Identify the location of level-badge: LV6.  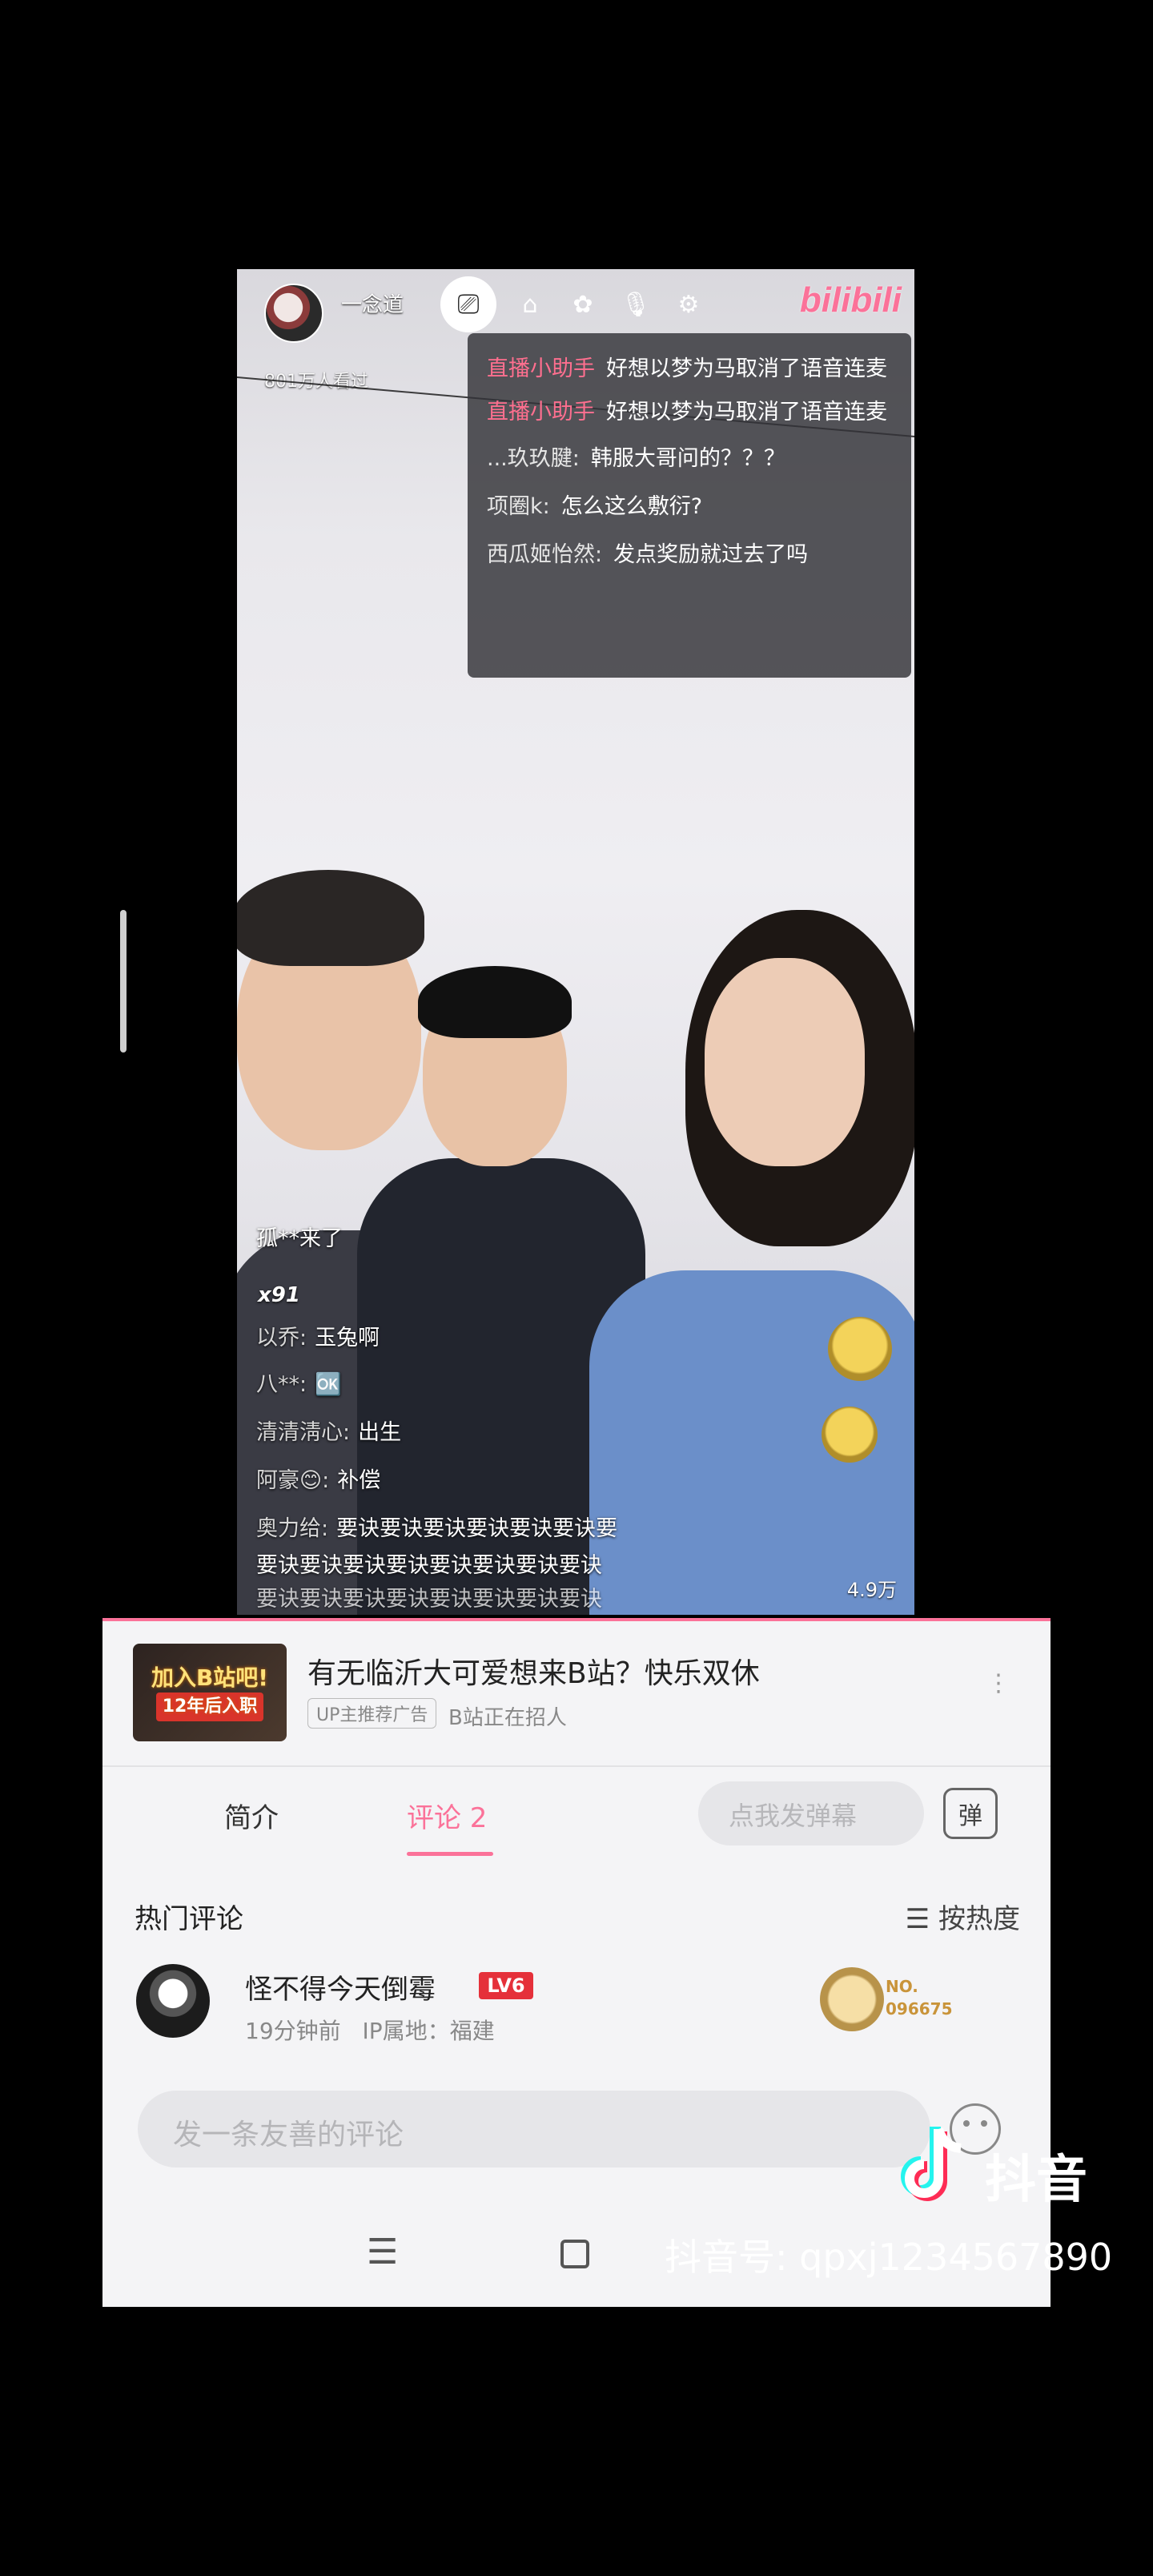
(506, 1986).